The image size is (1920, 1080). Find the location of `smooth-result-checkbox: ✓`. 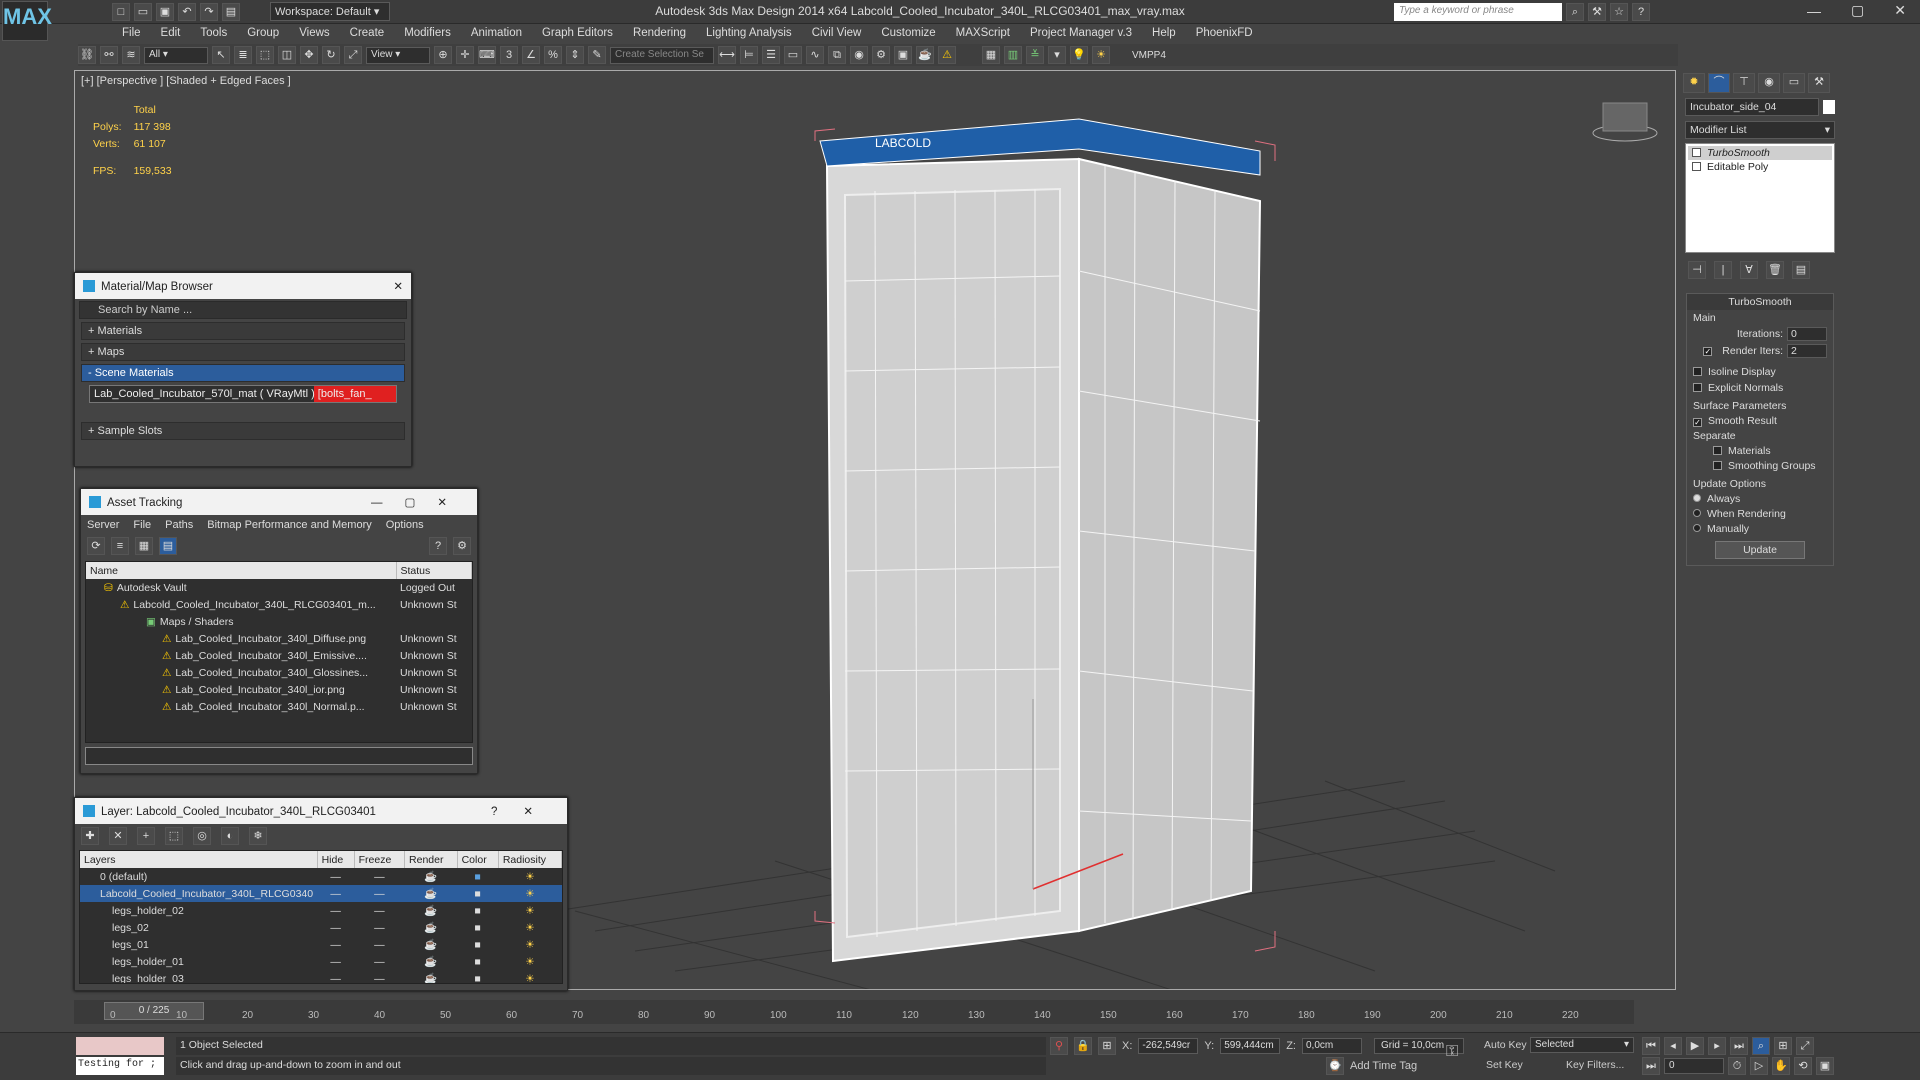

smooth-result-checkbox: ✓ is located at coordinates (1697, 422).